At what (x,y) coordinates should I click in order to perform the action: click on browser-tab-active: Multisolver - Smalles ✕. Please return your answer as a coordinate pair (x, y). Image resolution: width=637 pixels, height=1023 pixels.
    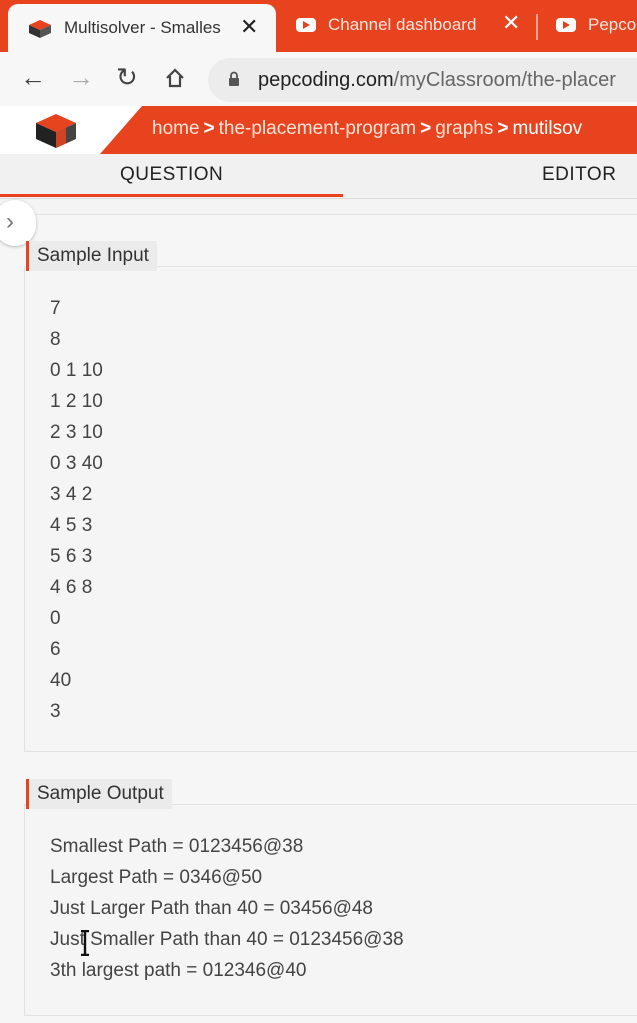
    Looking at the image, I should click on (142, 28).